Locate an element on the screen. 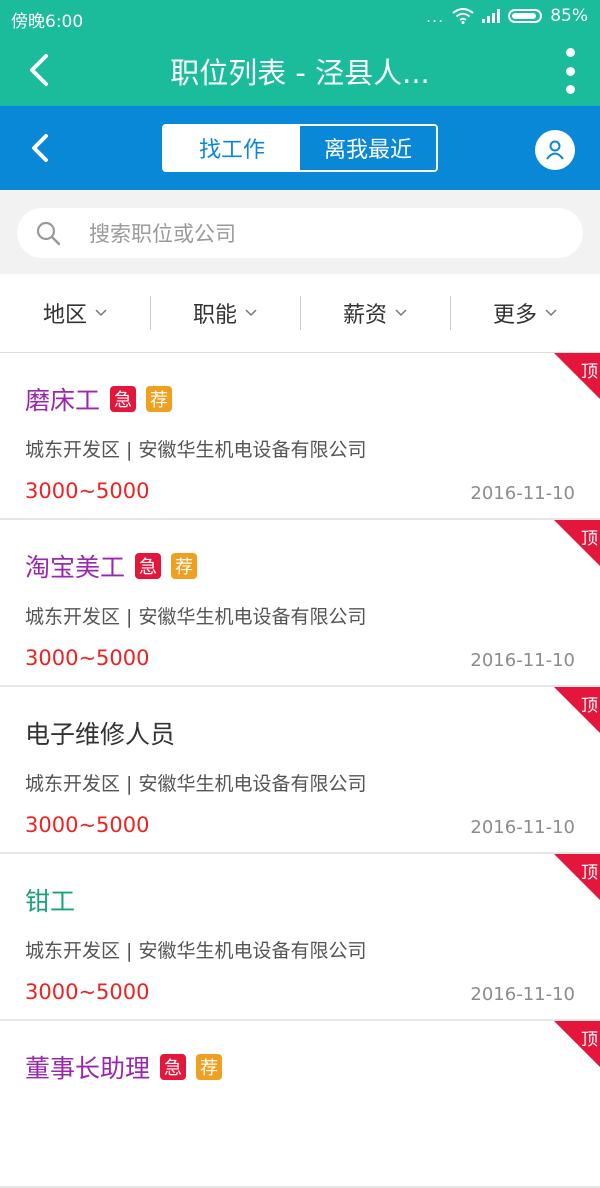 The width and height of the screenshot is (600, 1188). nav-toolbar: 找工作 离我最近 is located at coordinates (300, 148).